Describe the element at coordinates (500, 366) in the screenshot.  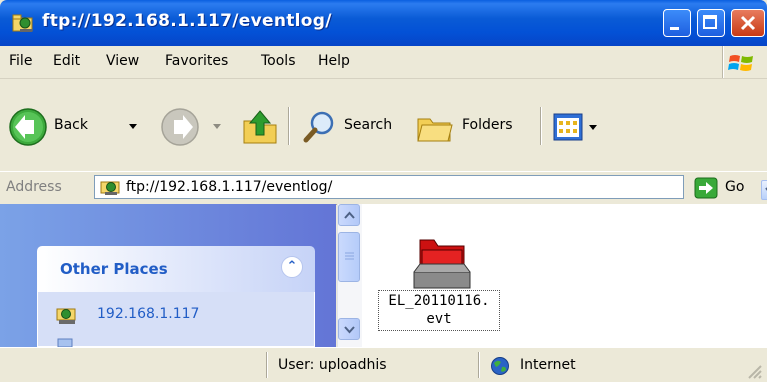
I see `internet-globe-icon` at that location.